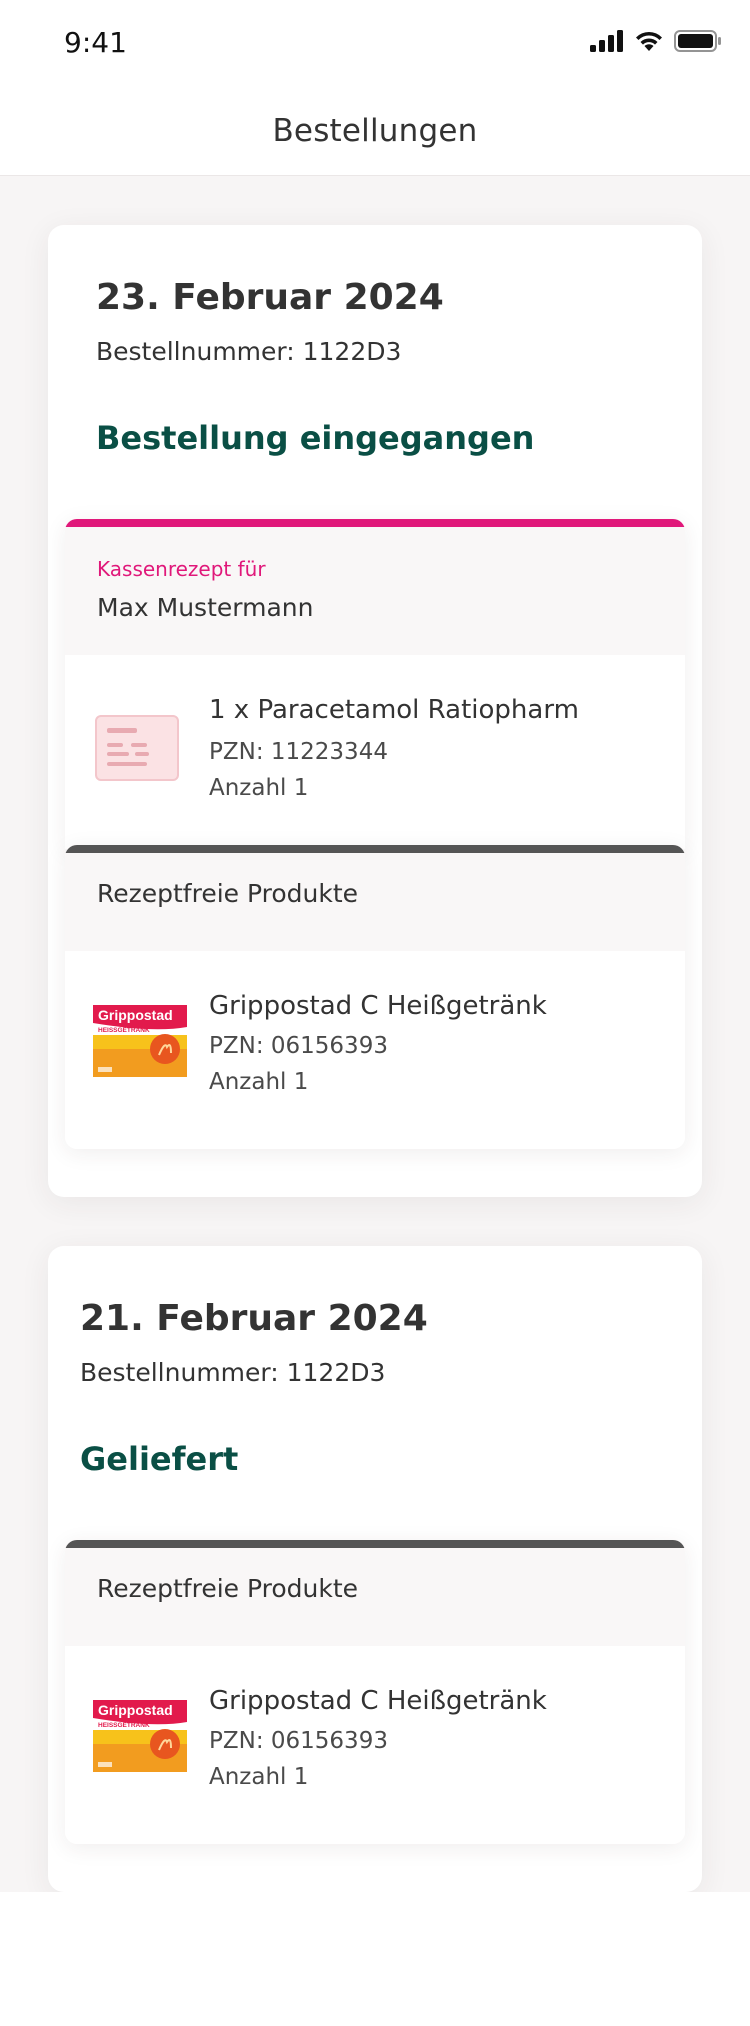 The height and width of the screenshot is (2026, 750). I want to click on status-icons, so click(656, 41).